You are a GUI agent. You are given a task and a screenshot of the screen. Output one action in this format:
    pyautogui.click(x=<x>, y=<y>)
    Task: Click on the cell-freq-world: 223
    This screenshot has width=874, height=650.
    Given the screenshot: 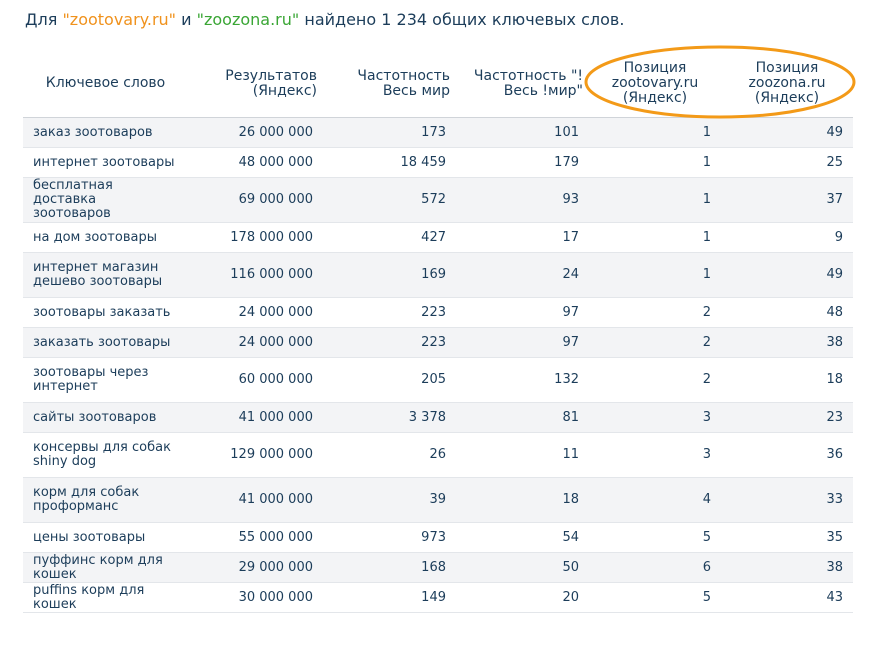 What is the action you would take?
    pyautogui.click(x=389, y=312)
    